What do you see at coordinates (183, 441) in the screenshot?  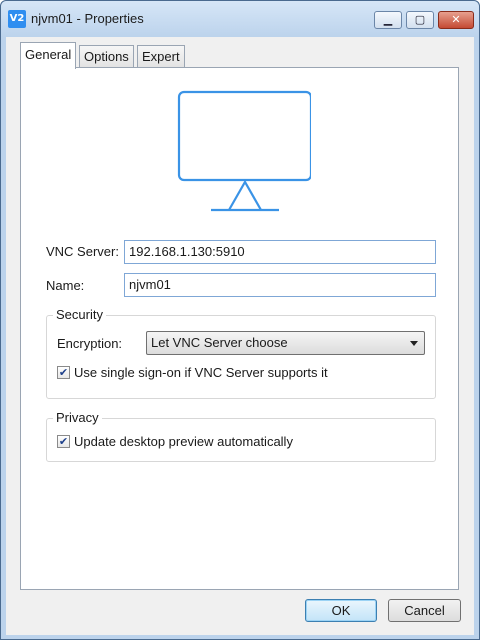 I see `desktop-preview-checkbox-label: Update desktop preview automatically` at bounding box center [183, 441].